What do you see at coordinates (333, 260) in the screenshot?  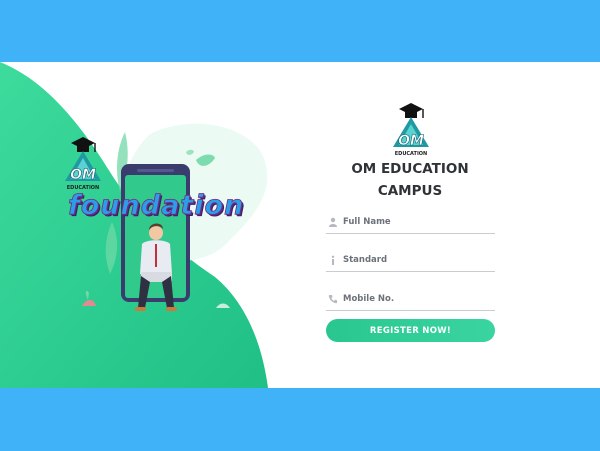 I see `info-icon` at bounding box center [333, 260].